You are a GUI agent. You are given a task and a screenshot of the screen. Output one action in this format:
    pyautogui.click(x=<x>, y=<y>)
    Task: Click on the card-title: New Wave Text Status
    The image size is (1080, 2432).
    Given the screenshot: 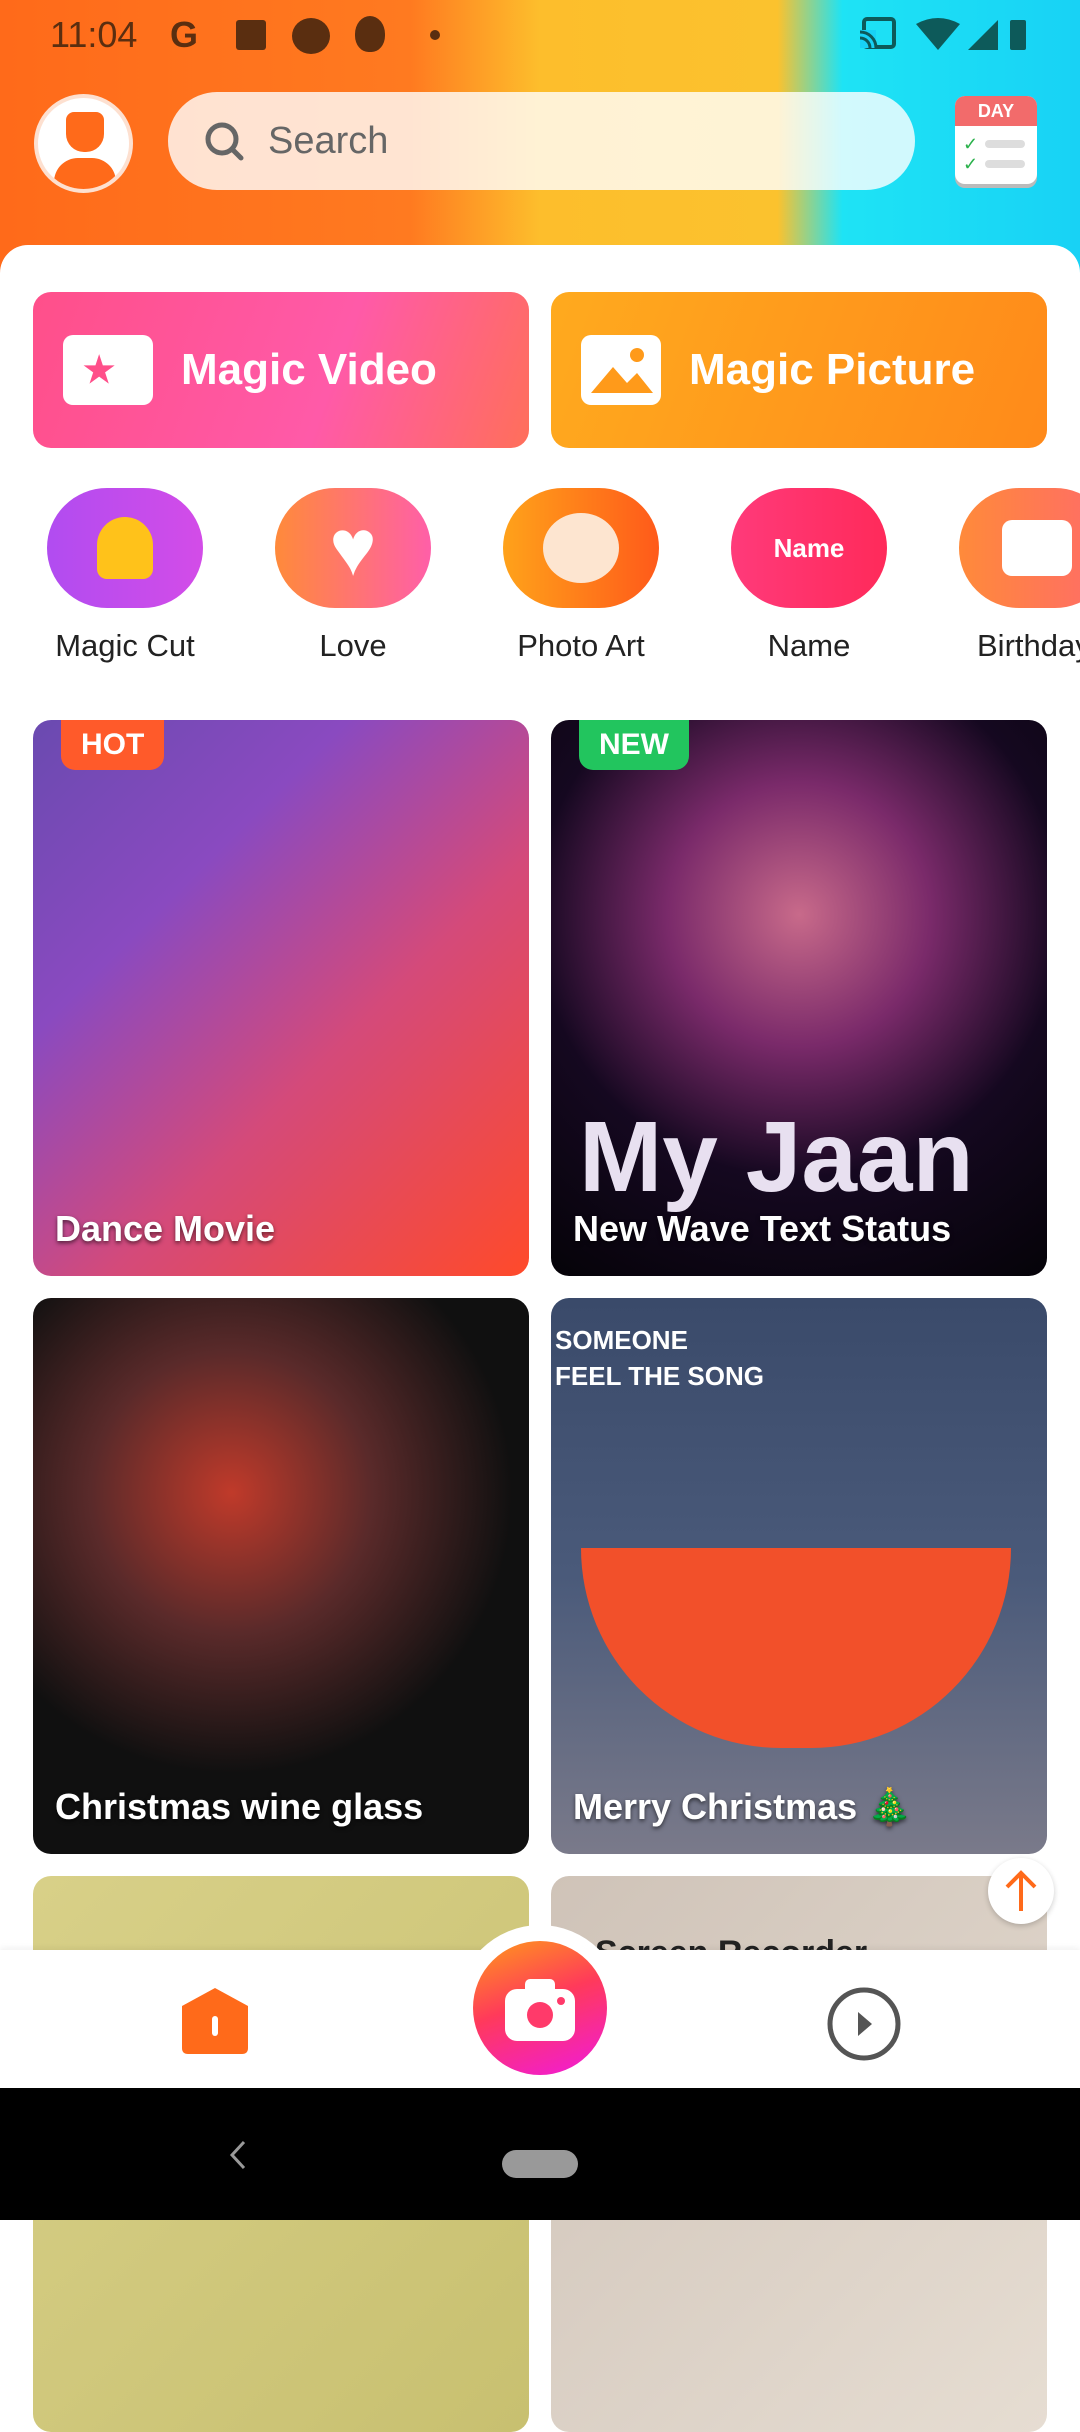 What is the action you would take?
    pyautogui.click(x=762, y=1228)
    